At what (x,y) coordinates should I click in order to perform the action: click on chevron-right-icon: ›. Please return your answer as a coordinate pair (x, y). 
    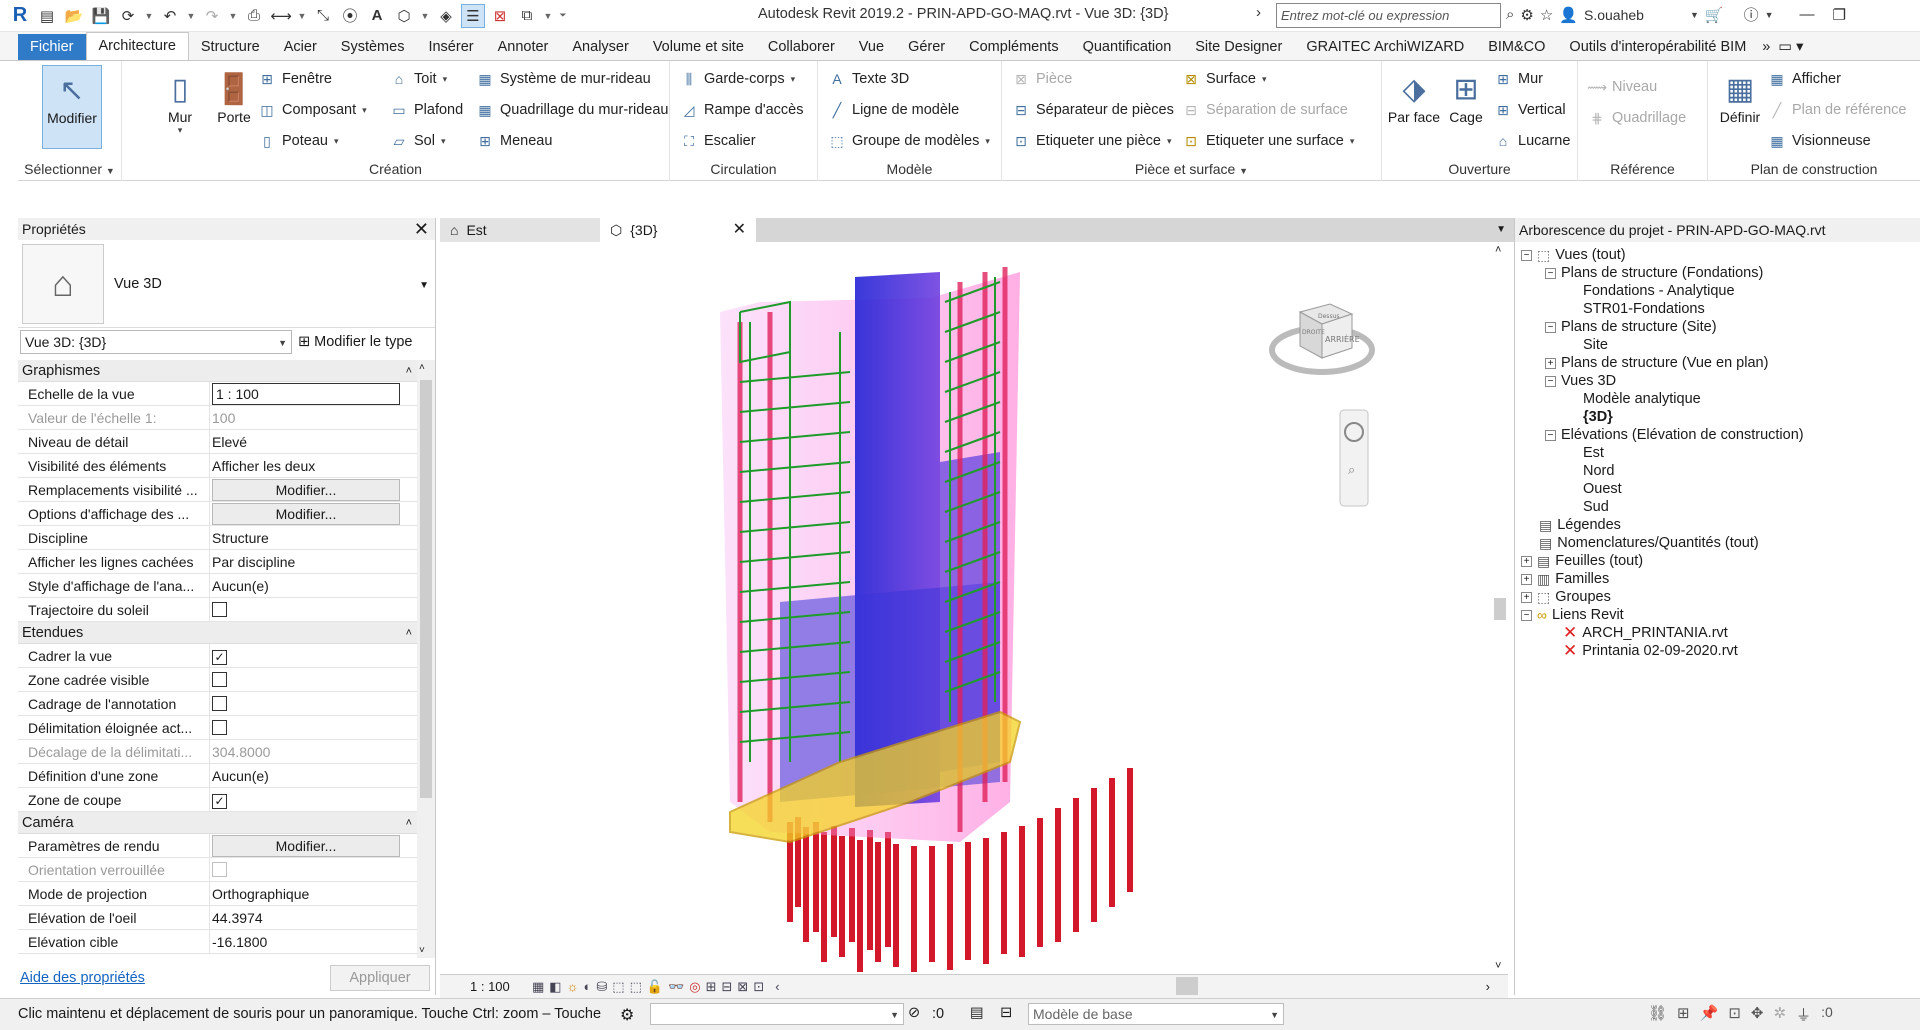
    Looking at the image, I should click on (1258, 12).